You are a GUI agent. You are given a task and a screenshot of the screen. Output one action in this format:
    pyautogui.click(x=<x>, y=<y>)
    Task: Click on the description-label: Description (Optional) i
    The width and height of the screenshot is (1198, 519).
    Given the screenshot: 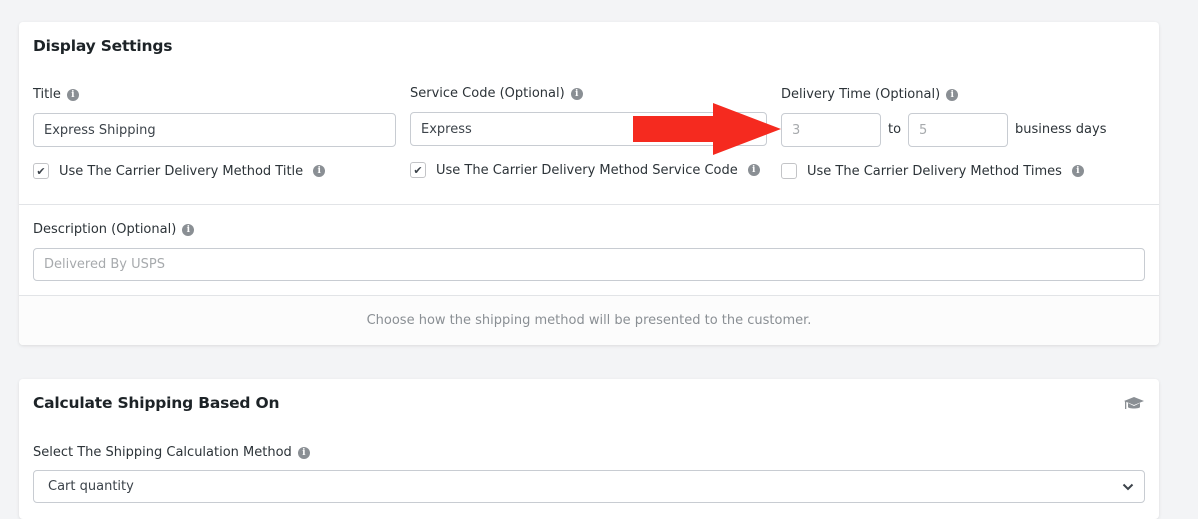 What is the action you would take?
    pyautogui.click(x=114, y=229)
    